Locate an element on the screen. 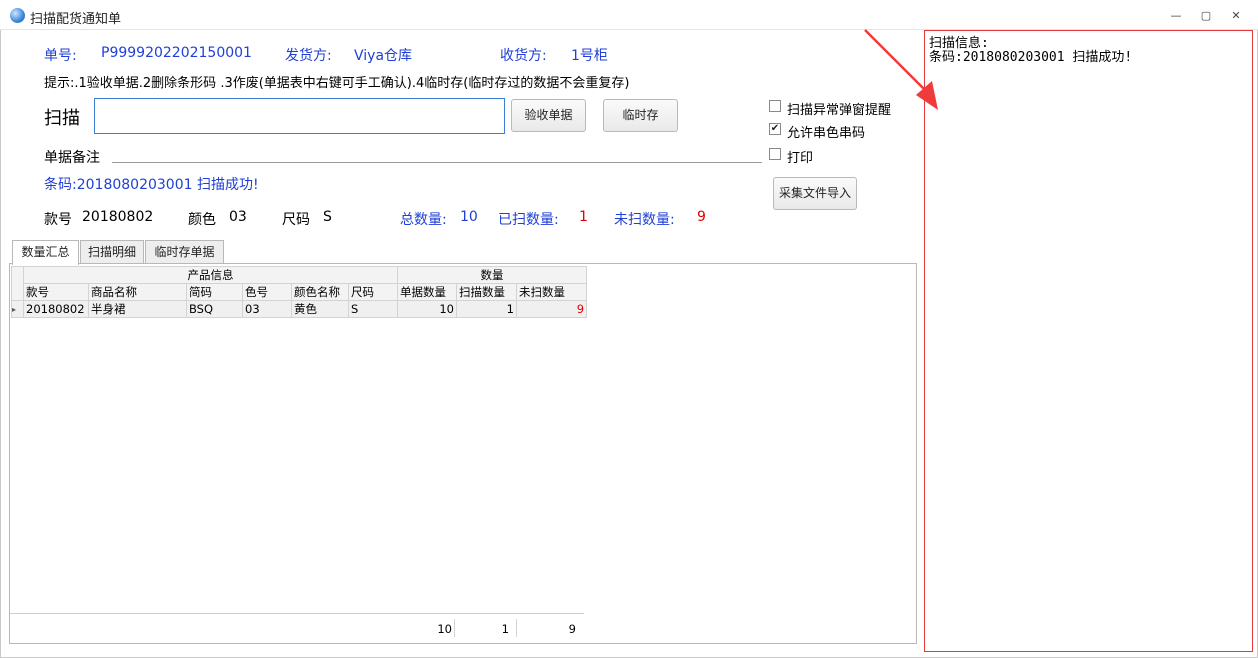 Image resolution: width=1258 pixels, height=658 pixels. memo-input is located at coordinates (437, 162).